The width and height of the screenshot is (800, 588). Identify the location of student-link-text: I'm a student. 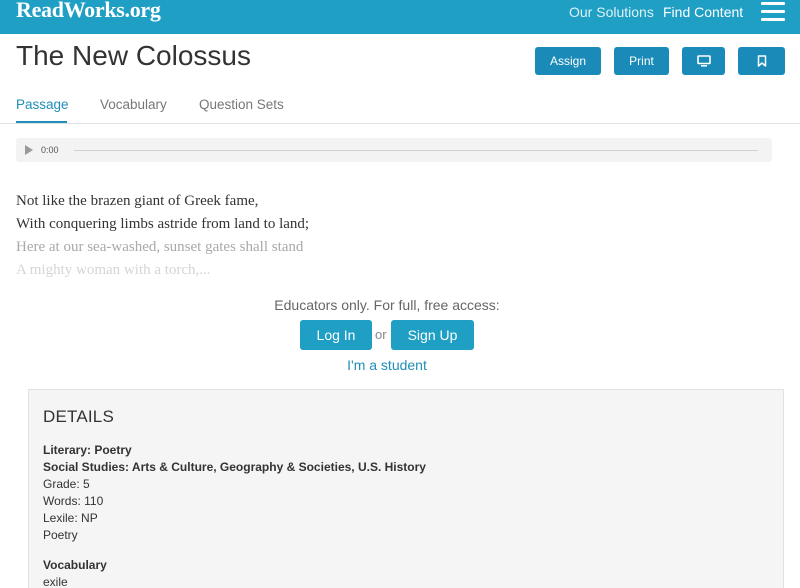
(387, 365).